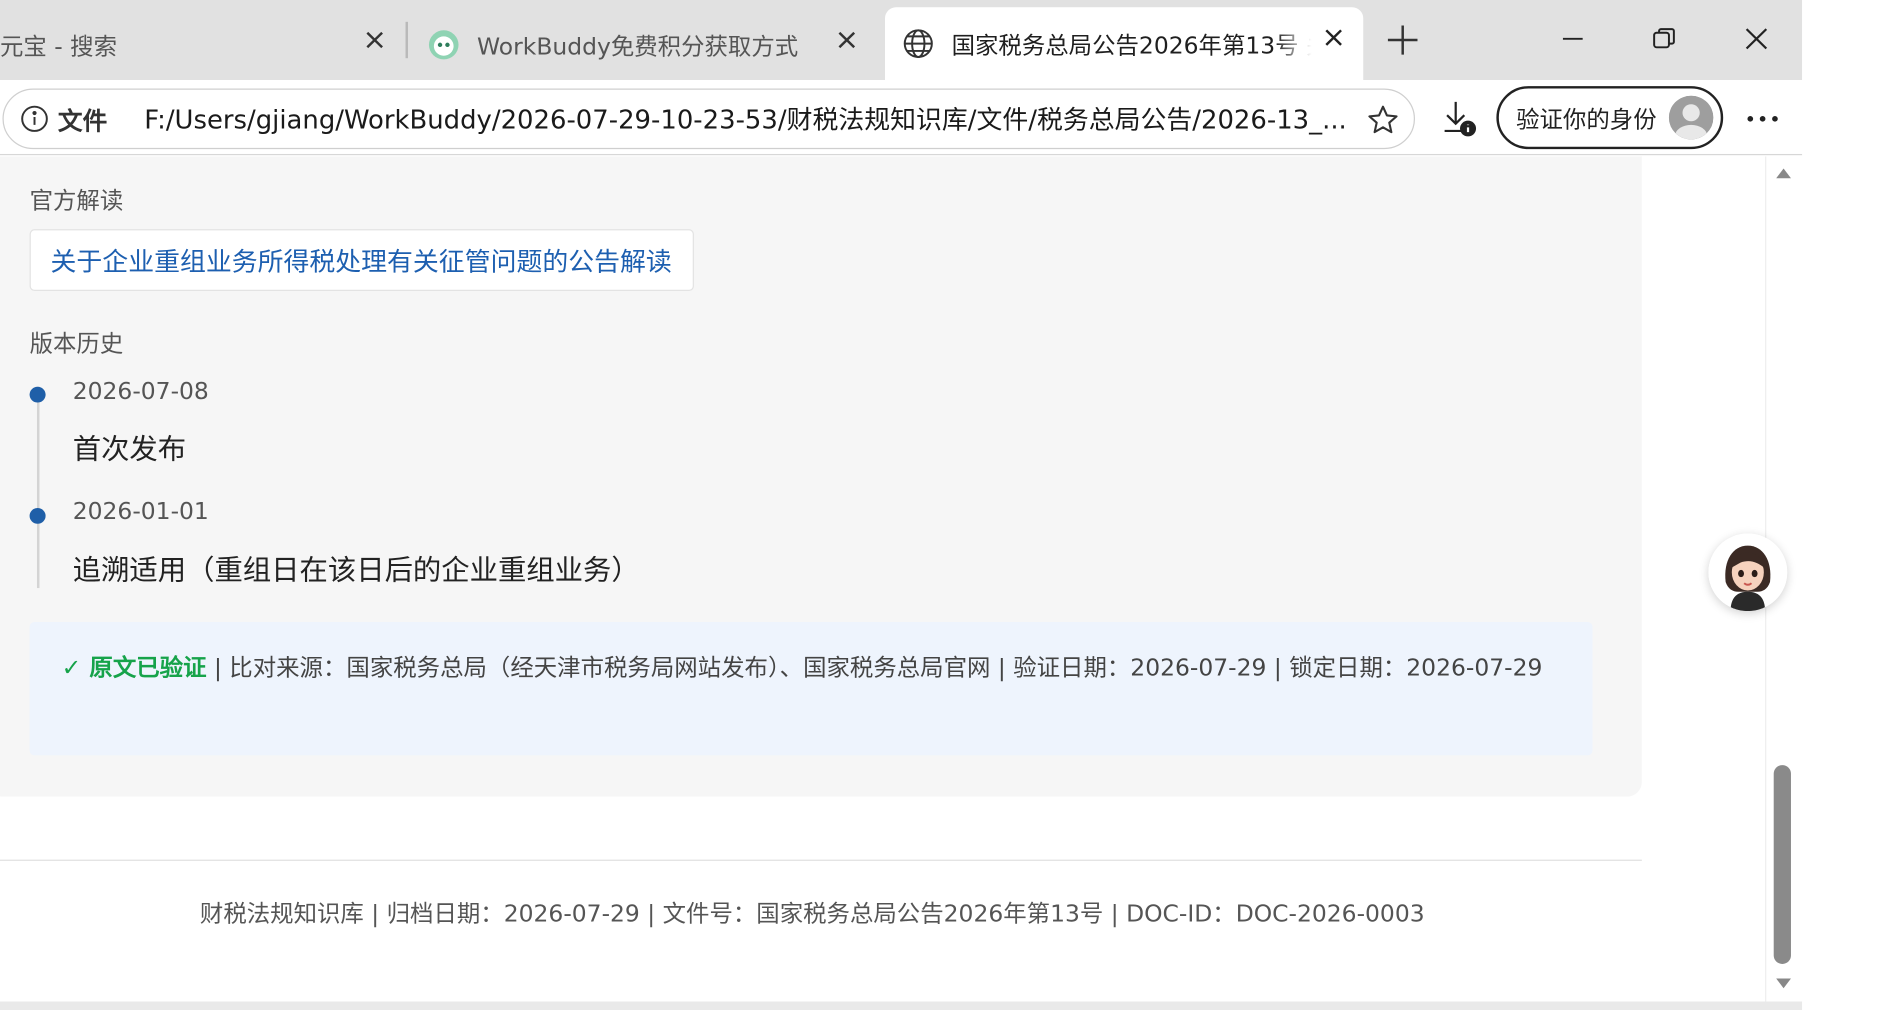 The image size is (1902, 1010). What do you see at coordinates (82, 121) in the screenshot?
I see `scheme-label: 文件` at bounding box center [82, 121].